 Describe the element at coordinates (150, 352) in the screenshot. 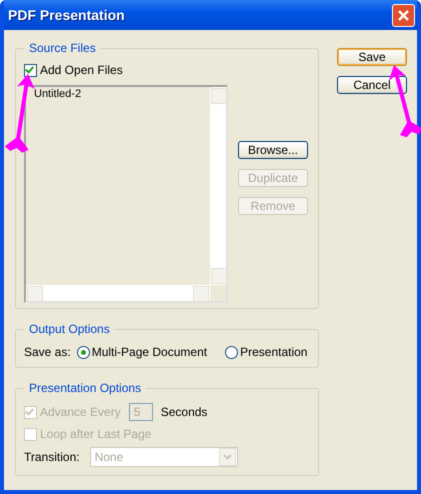

I see `radio-label: Multi-Page Document` at that location.